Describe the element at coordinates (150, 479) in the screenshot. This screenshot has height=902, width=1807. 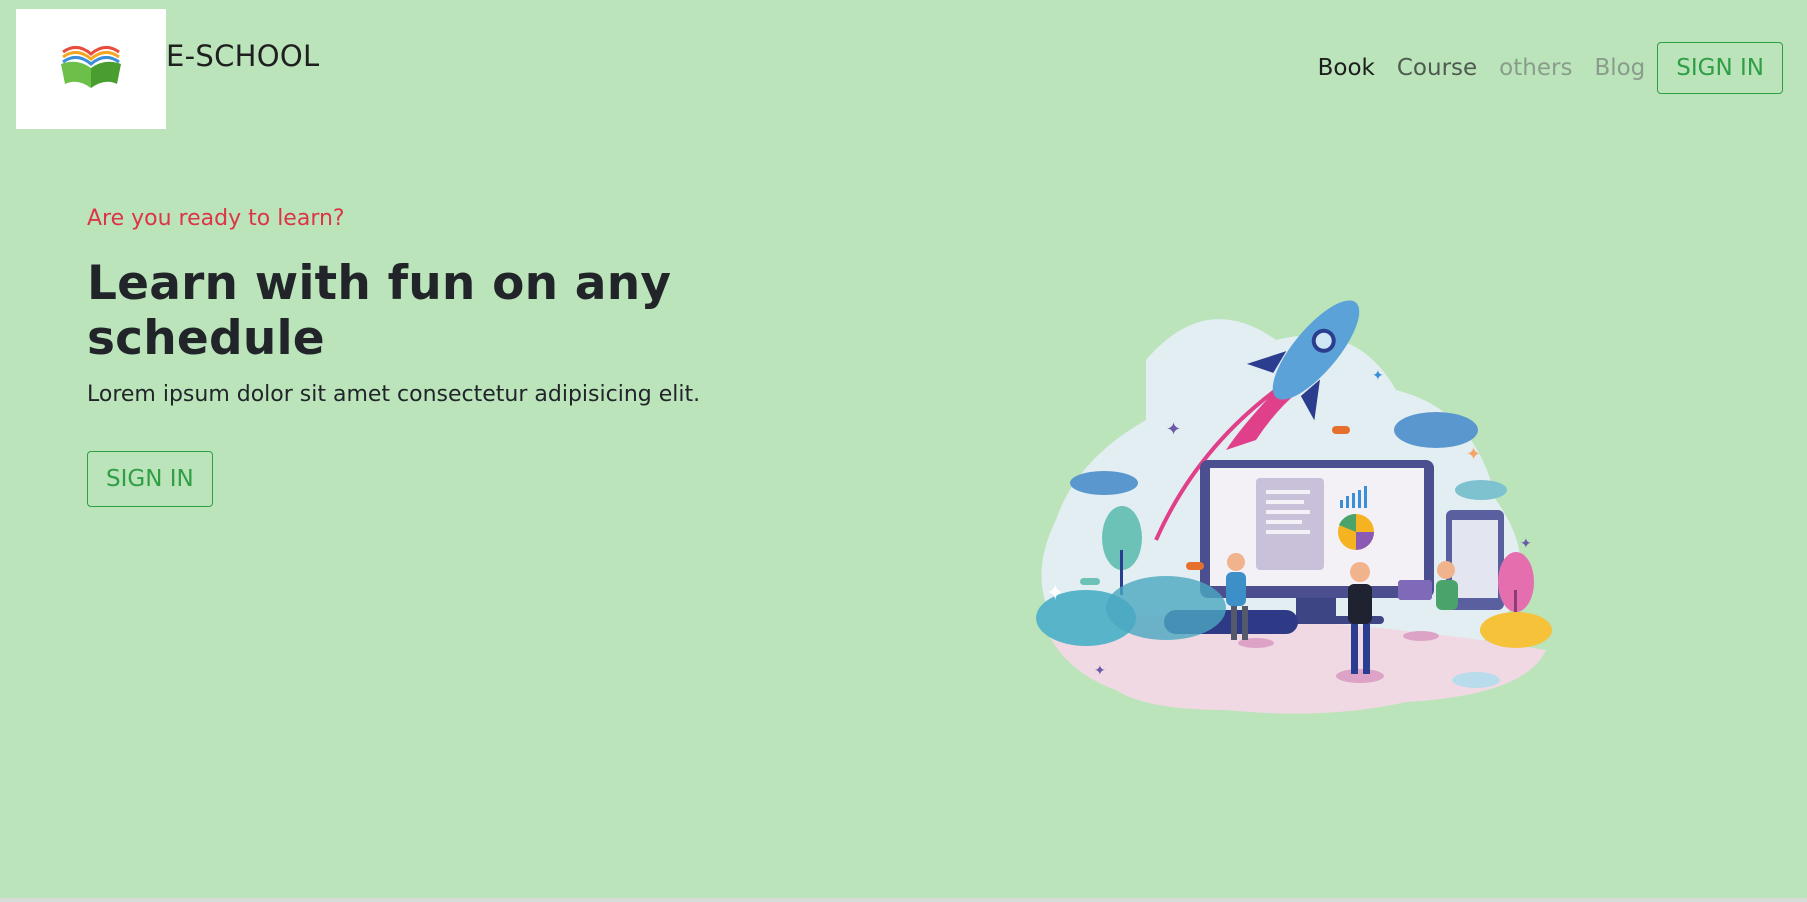
I see `hero-signin-button: SIGN IN` at that location.